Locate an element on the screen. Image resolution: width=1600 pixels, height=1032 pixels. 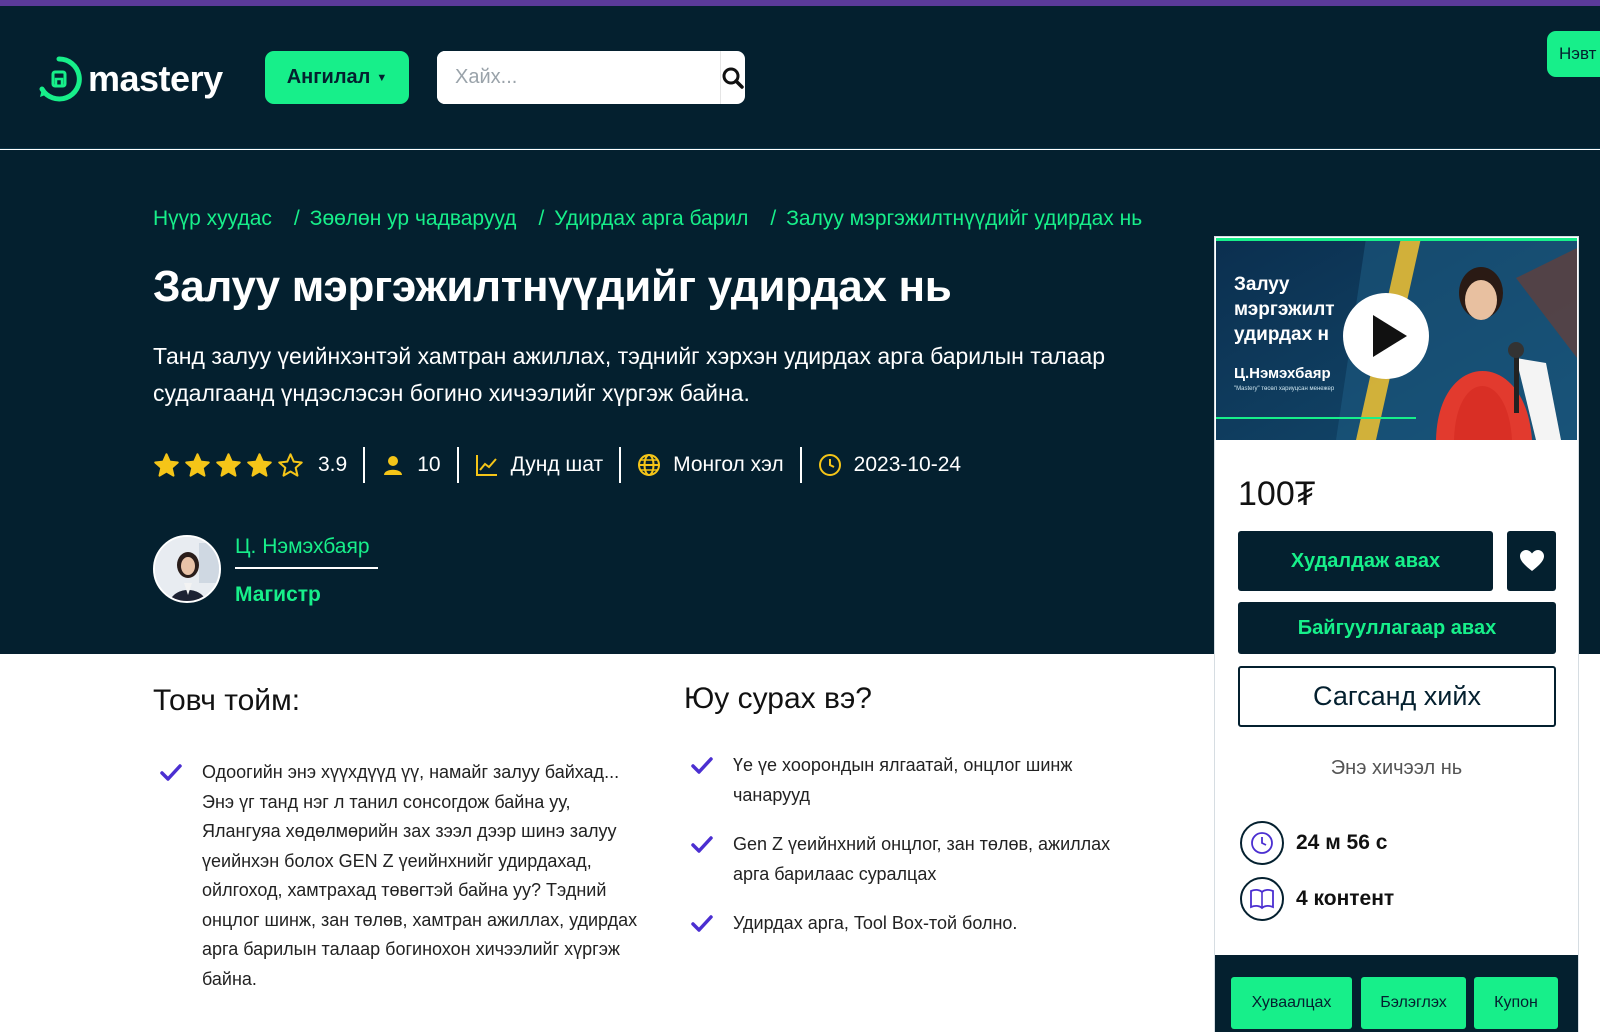
content-row: 4 контент is located at coordinates (1317, 899).